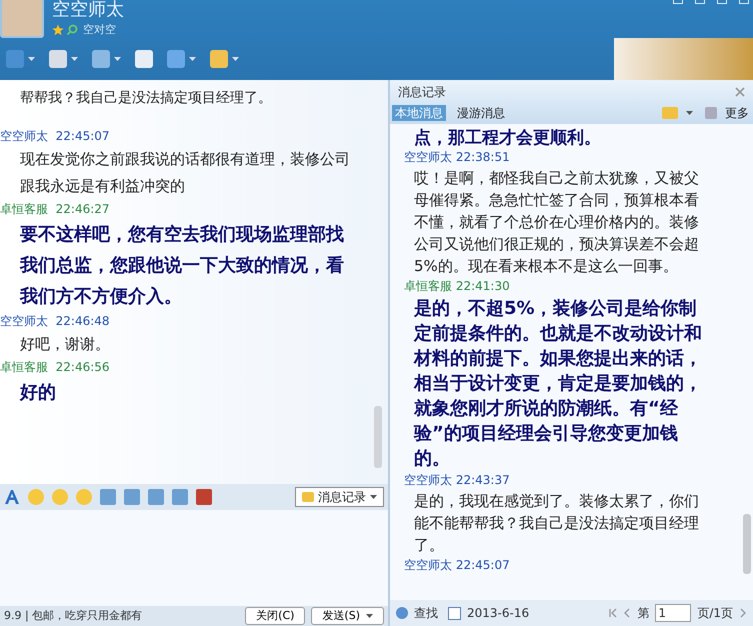  Describe the element at coordinates (507, 138) in the screenshot. I see `message-text: 点，那工程才会更顺利。` at that location.